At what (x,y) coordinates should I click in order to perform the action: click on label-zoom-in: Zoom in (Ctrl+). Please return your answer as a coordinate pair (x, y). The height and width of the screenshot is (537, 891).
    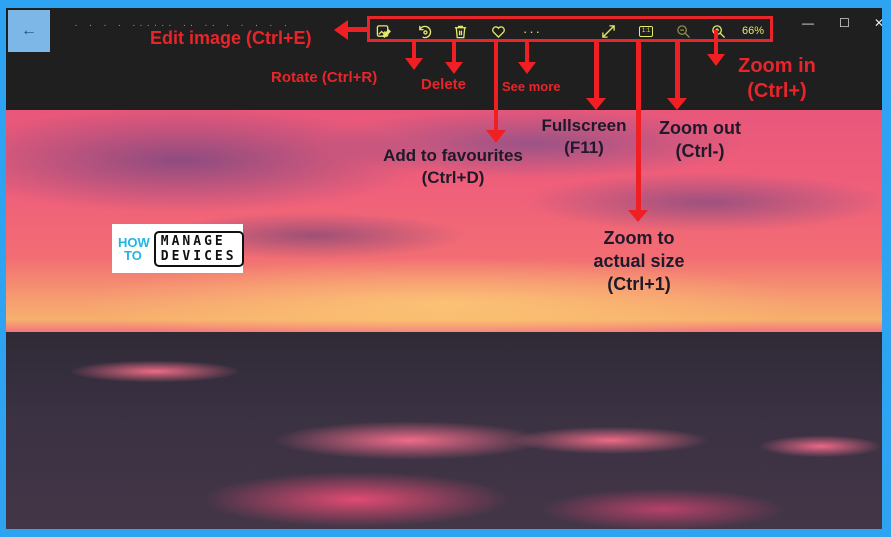
    Looking at the image, I should click on (777, 79).